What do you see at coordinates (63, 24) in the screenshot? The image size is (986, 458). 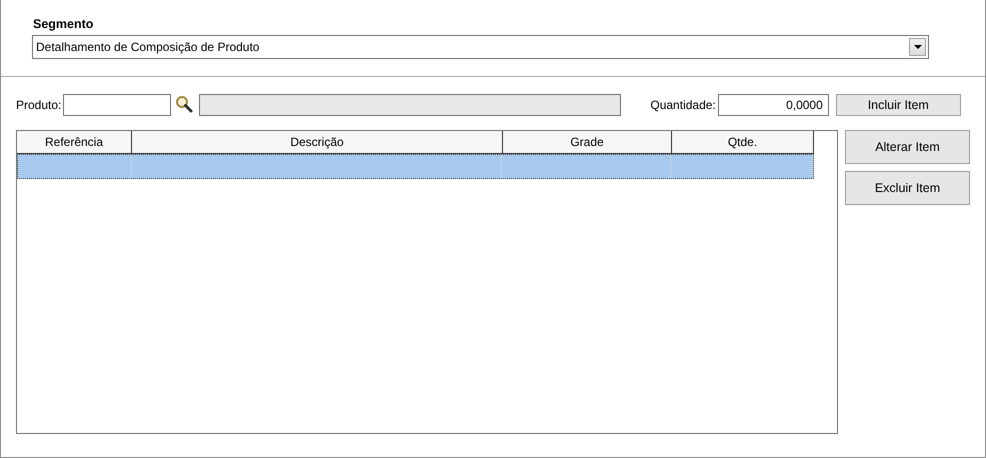 I see `segment-label: Segmento` at bounding box center [63, 24].